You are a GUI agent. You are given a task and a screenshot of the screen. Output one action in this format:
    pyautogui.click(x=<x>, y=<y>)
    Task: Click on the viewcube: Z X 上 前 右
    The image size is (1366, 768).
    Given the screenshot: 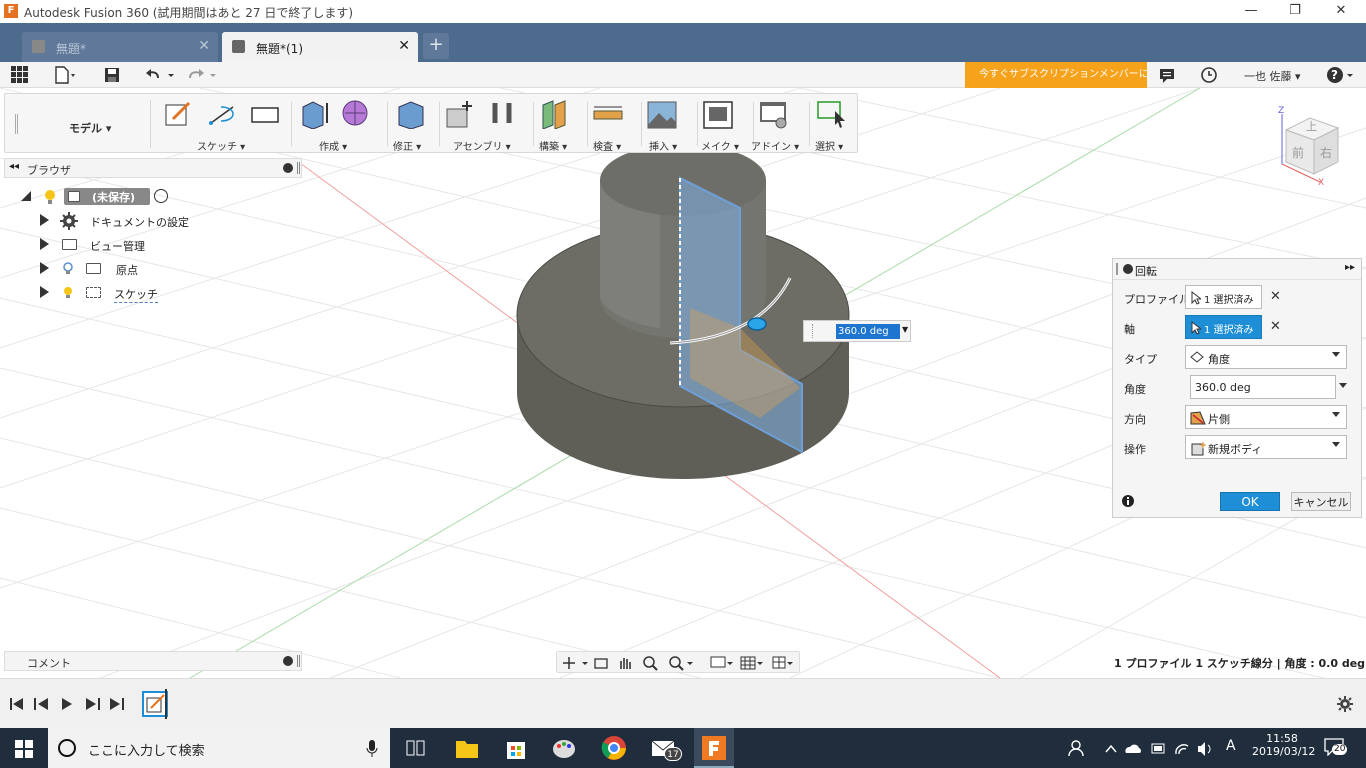 What is the action you would take?
    pyautogui.click(x=1310, y=149)
    